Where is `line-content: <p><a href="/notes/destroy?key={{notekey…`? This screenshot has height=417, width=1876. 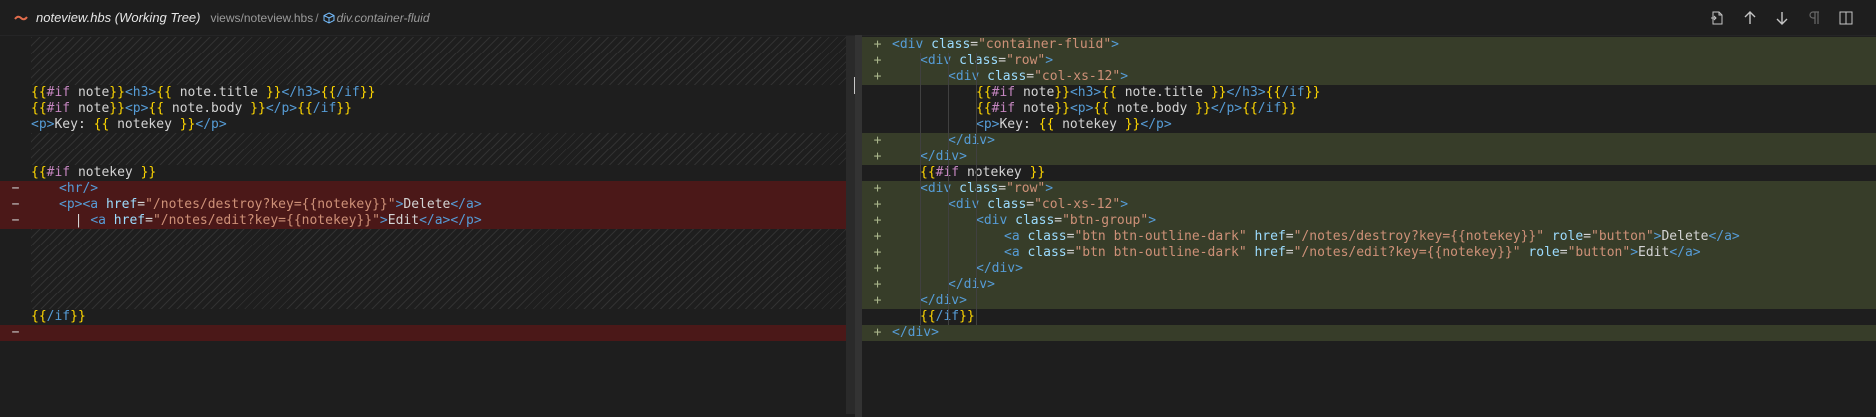 line-content: <p><a href="/notes/destroy?key={{notekey… is located at coordinates (270, 205).